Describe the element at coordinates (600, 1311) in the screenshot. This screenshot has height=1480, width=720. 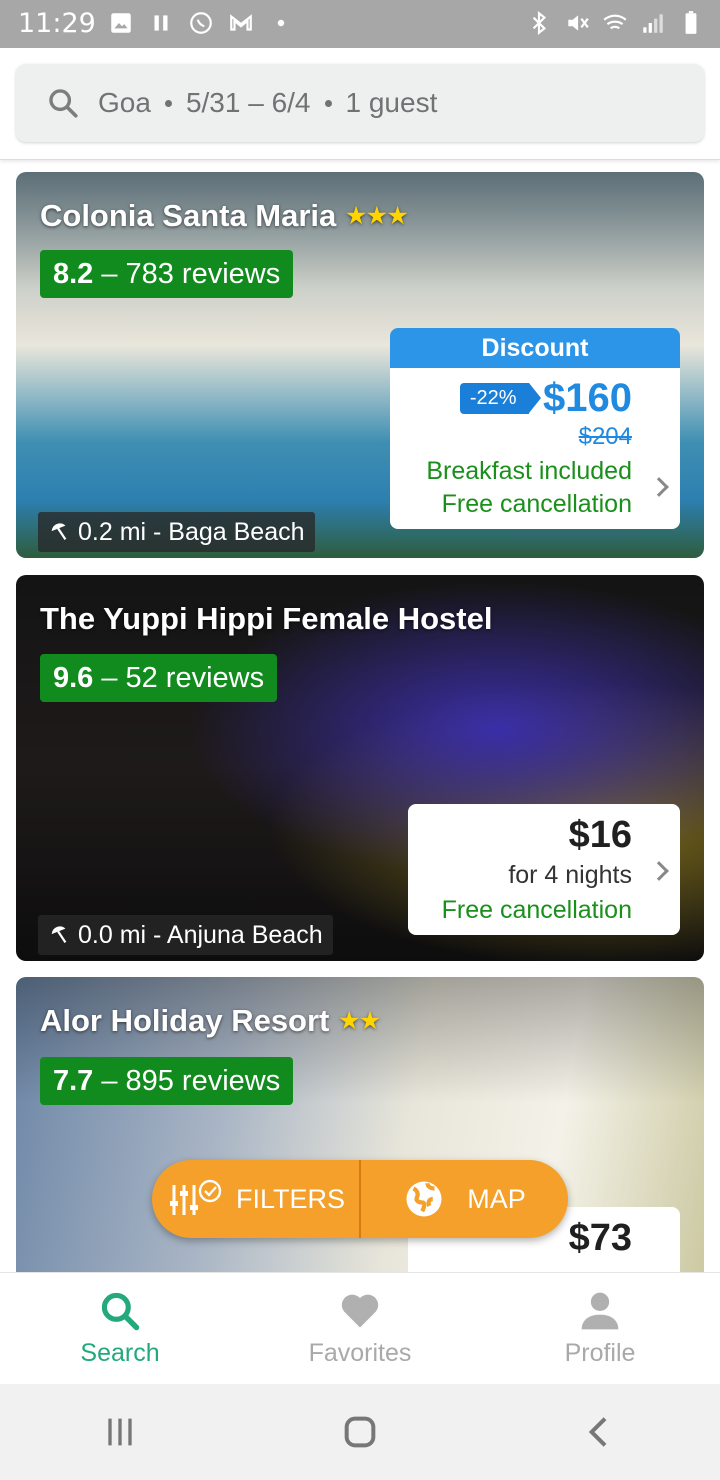
I see `person-icon` at that location.